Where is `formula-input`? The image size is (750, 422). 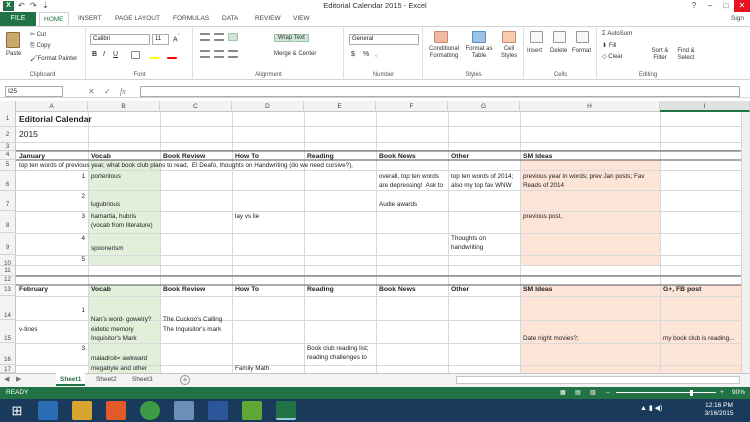 formula-input is located at coordinates (440, 91).